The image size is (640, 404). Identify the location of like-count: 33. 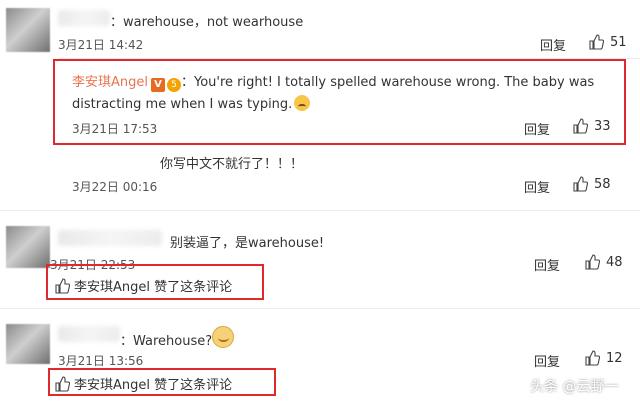
(602, 126).